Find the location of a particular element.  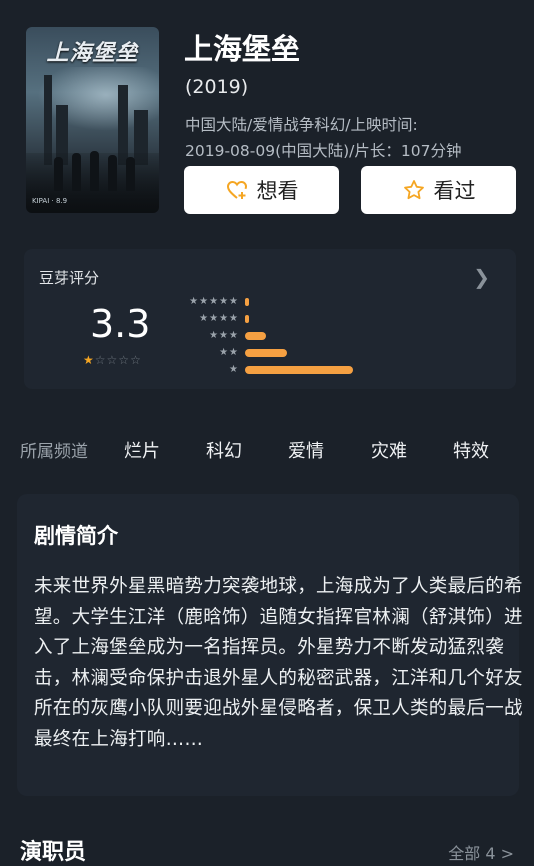

rating-score: 3.3 is located at coordinates (120, 324).